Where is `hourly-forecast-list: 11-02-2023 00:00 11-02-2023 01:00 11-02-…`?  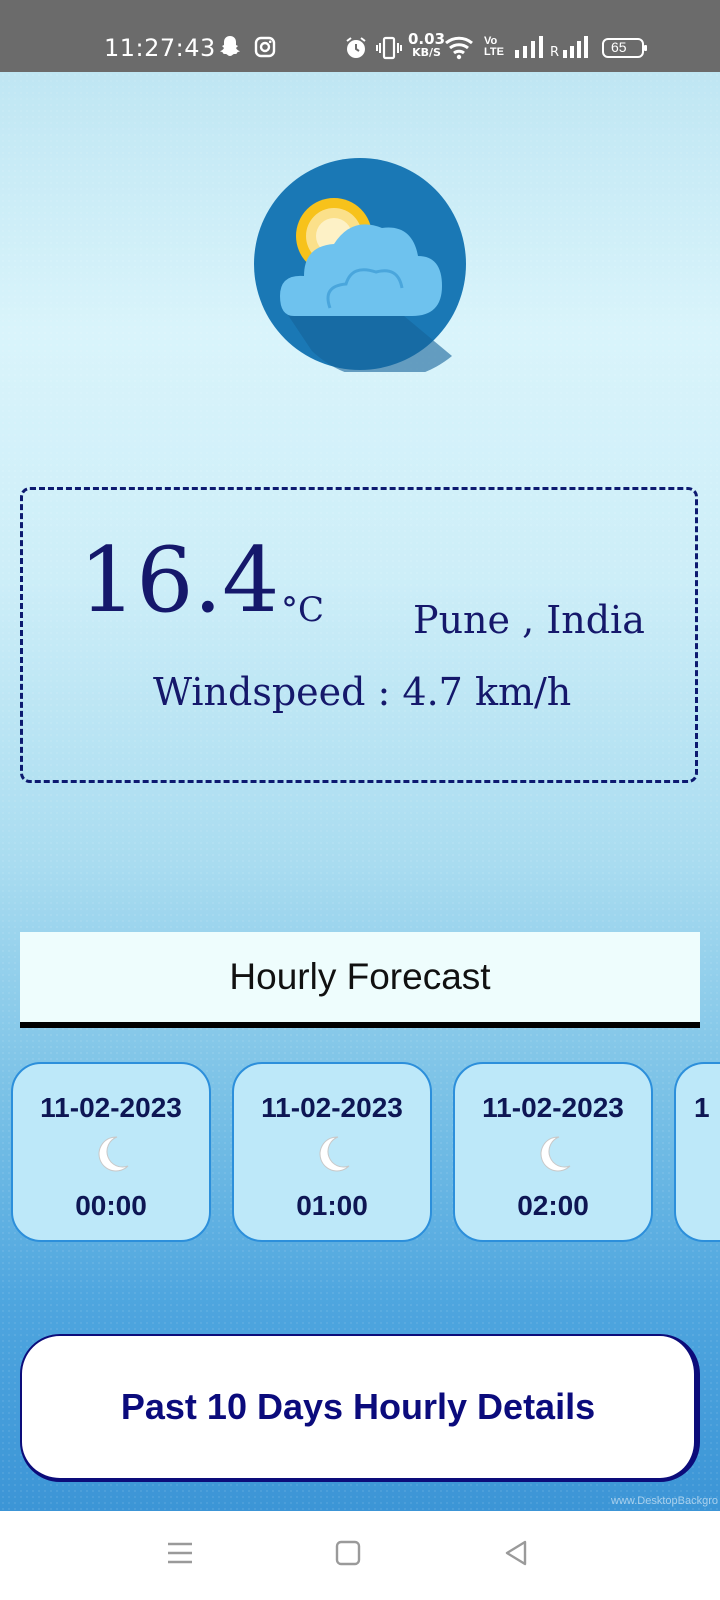 hourly-forecast-list: 11-02-2023 00:00 11-02-2023 01:00 11-02-… is located at coordinates (360, 1157).